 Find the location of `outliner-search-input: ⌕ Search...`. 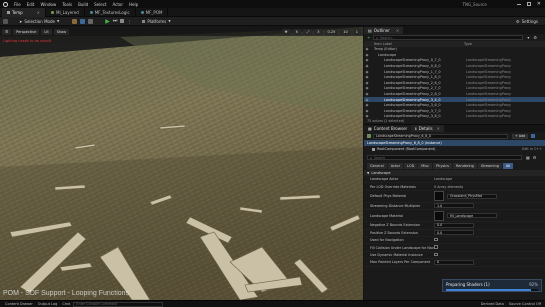

outliner-search-input: ⌕ Search... is located at coordinates (448, 37).